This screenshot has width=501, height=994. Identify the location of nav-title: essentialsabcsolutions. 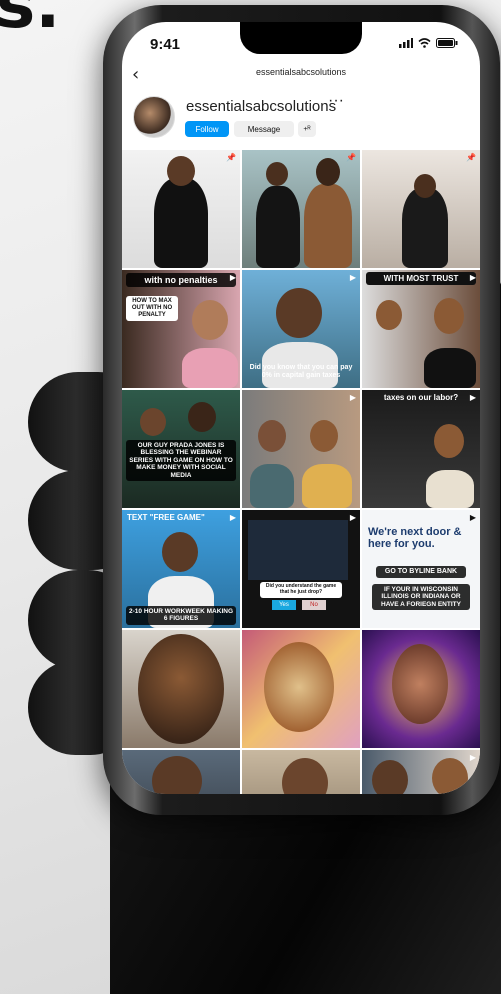
(301, 72).